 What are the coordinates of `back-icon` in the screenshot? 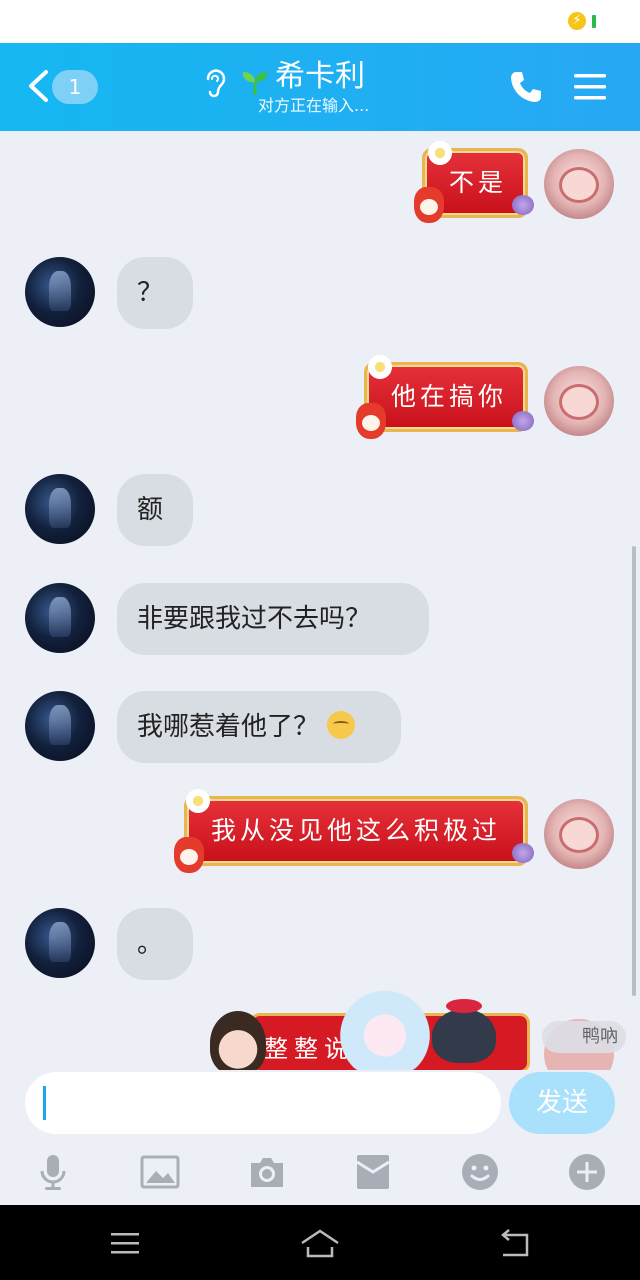 It's located at (515, 1243).